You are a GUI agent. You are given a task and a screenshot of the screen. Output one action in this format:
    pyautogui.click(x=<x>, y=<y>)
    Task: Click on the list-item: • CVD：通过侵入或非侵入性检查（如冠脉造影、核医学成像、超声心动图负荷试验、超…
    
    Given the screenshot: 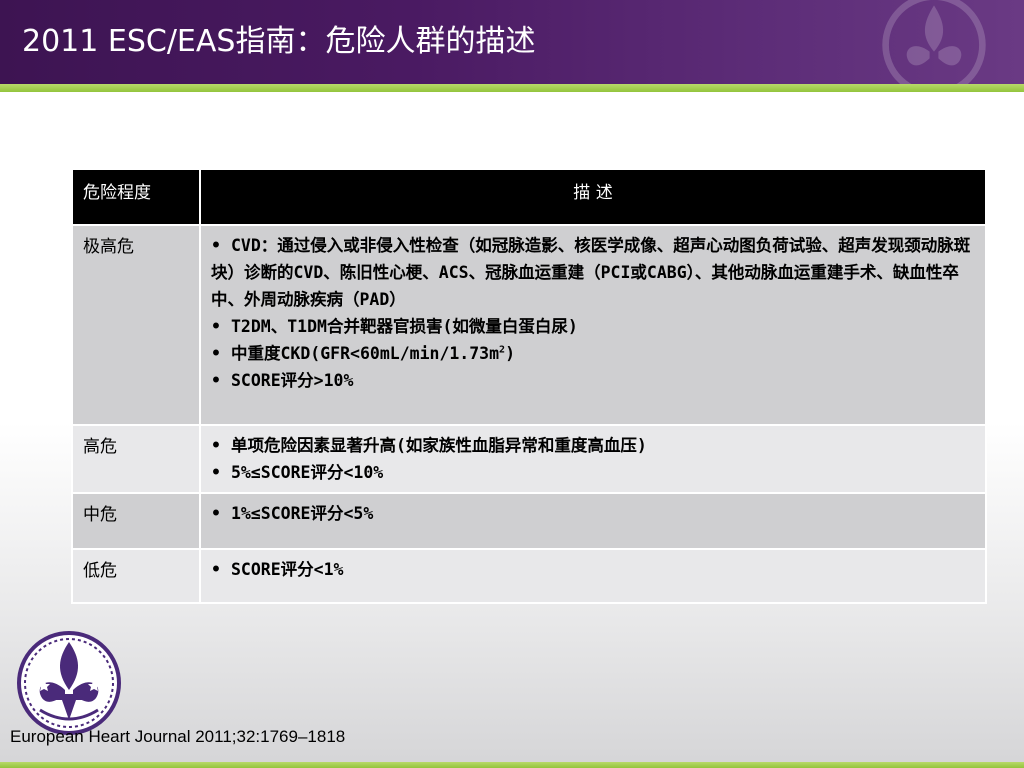 What is the action you would take?
    pyautogui.click(x=593, y=272)
    